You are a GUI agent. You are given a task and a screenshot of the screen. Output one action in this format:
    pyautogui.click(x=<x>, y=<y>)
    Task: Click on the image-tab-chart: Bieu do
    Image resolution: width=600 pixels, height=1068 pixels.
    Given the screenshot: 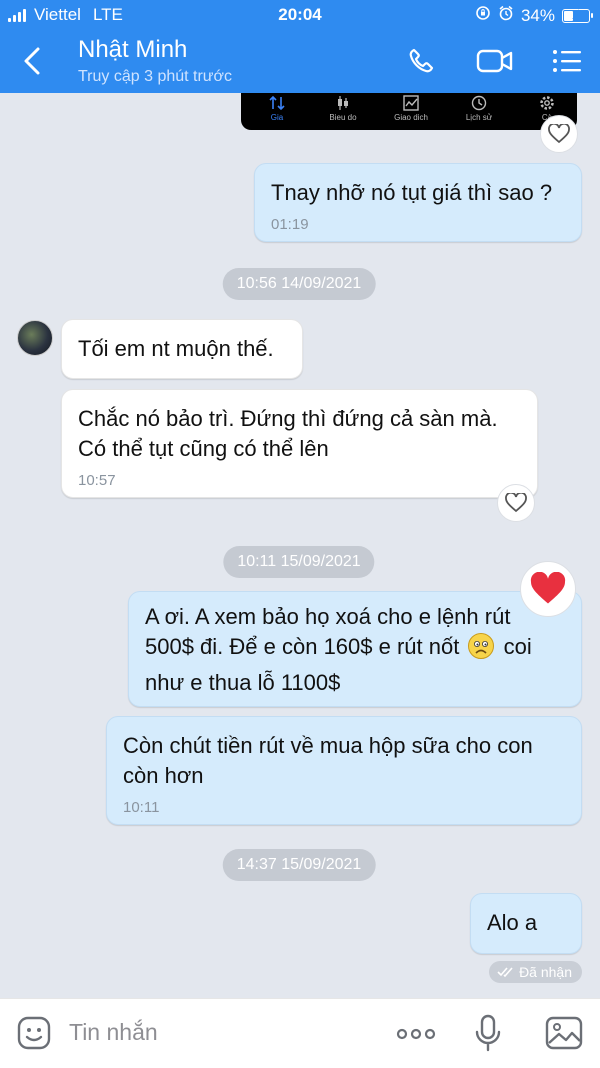 What is the action you would take?
    pyautogui.click(x=343, y=108)
    